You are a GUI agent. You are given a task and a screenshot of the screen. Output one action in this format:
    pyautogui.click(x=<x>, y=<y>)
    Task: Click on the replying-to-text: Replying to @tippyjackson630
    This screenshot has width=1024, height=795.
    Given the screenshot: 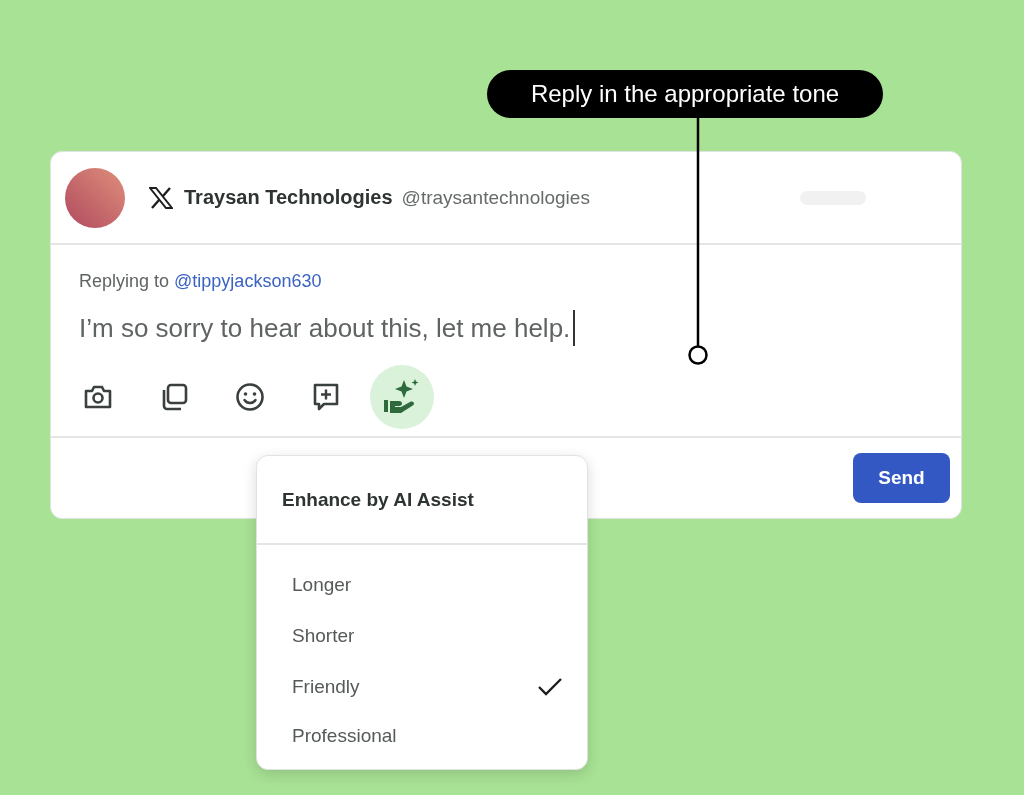 What is the action you would take?
    pyautogui.click(x=201, y=281)
    